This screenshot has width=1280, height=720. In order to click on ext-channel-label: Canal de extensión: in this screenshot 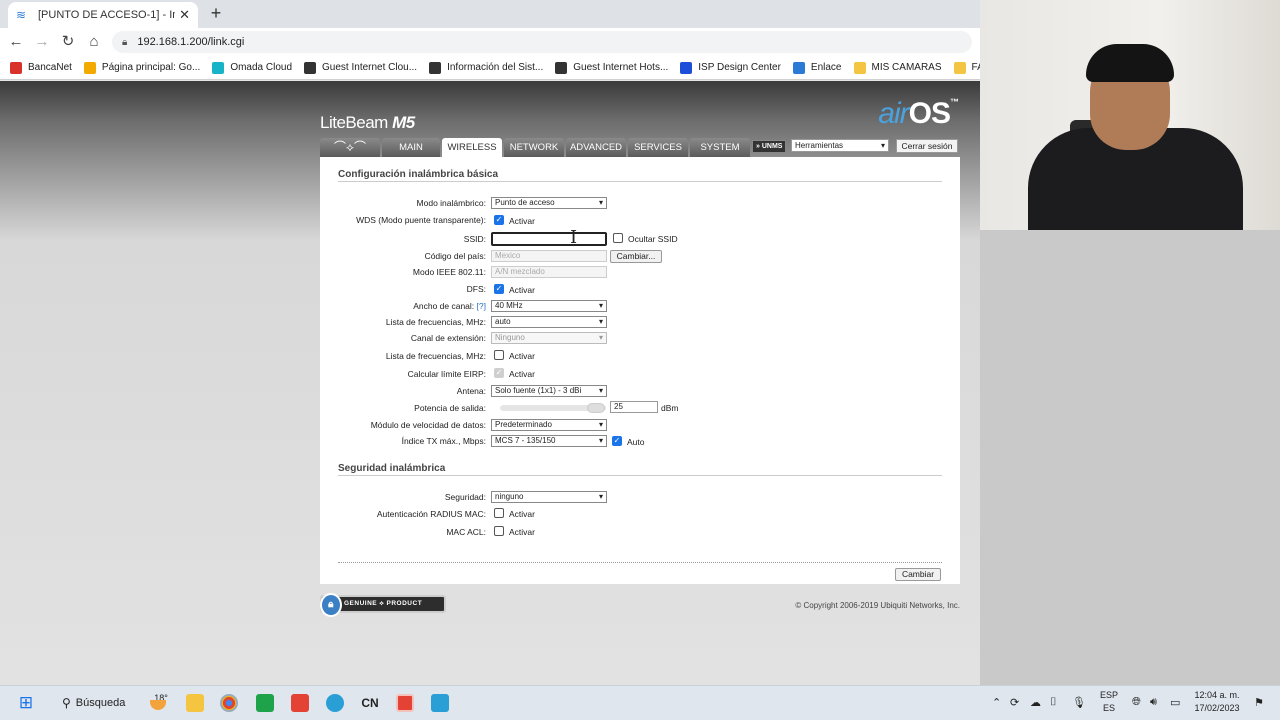, I will do `click(448, 338)`.